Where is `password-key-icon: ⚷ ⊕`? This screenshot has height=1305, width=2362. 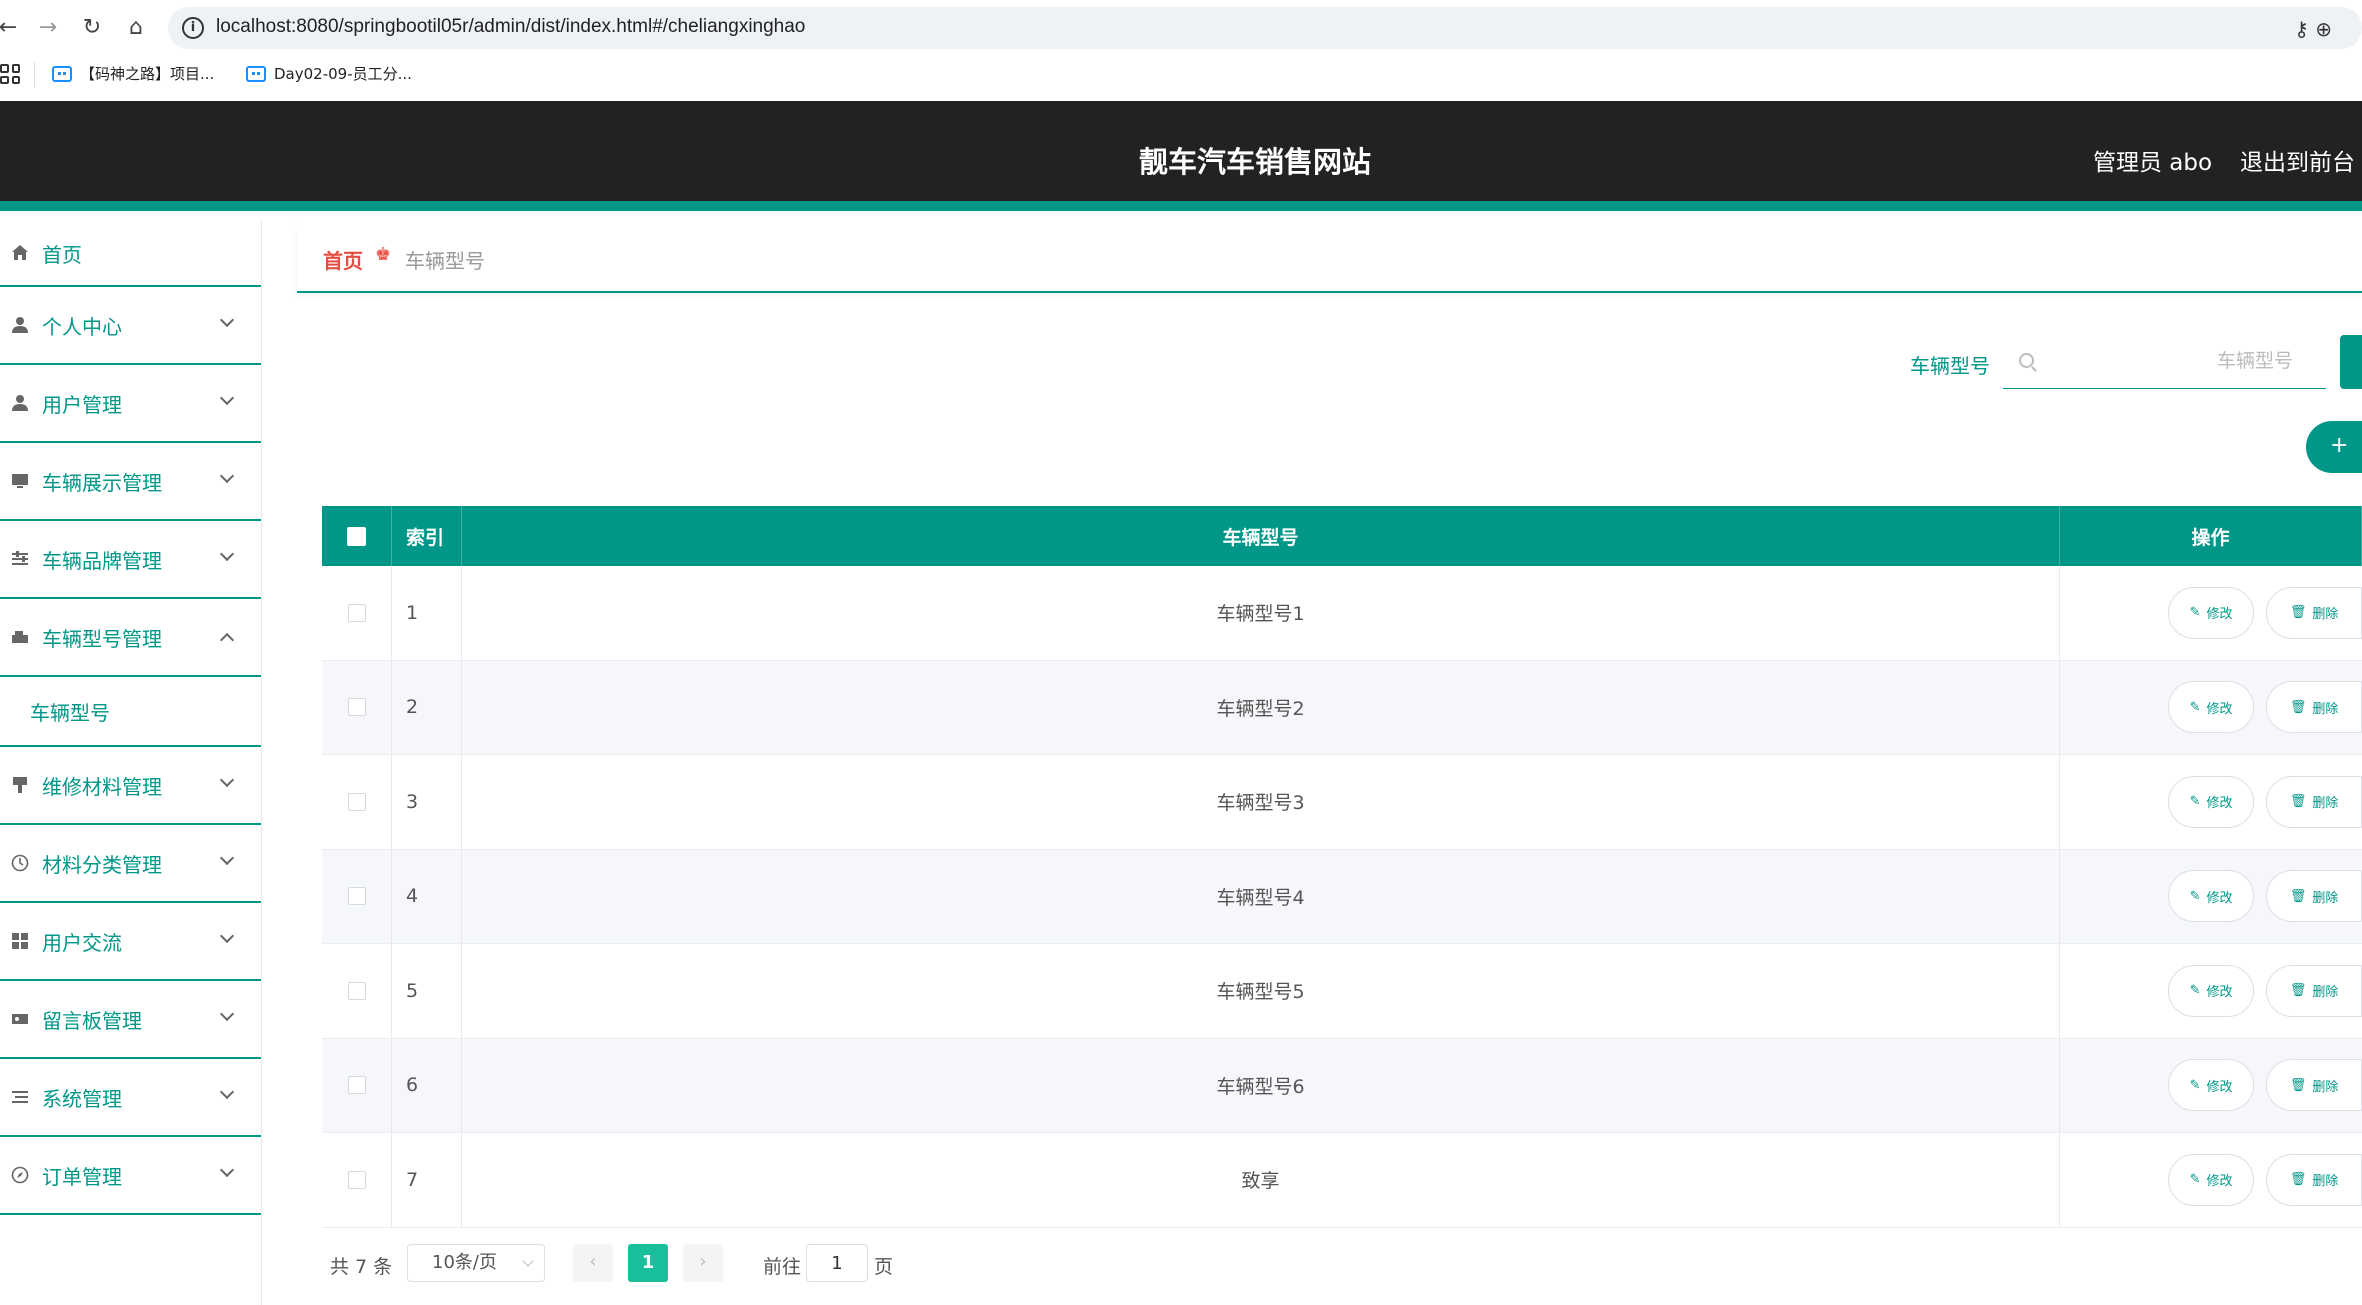
password-key-icon: ⚷ ⊕ is located at coordinates (2313, 29).